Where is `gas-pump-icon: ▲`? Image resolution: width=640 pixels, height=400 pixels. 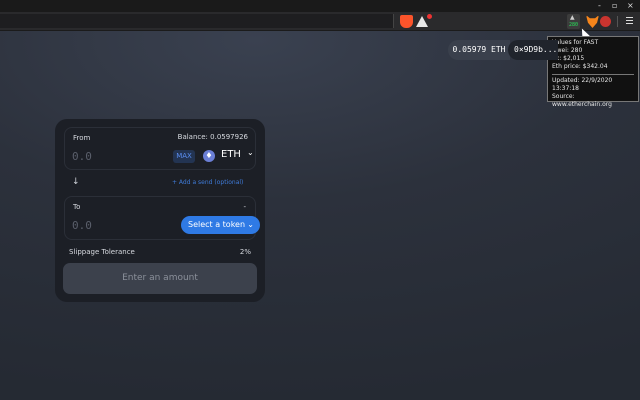 gas-pump-icon: ▲ is located at coordinates (572, 17).